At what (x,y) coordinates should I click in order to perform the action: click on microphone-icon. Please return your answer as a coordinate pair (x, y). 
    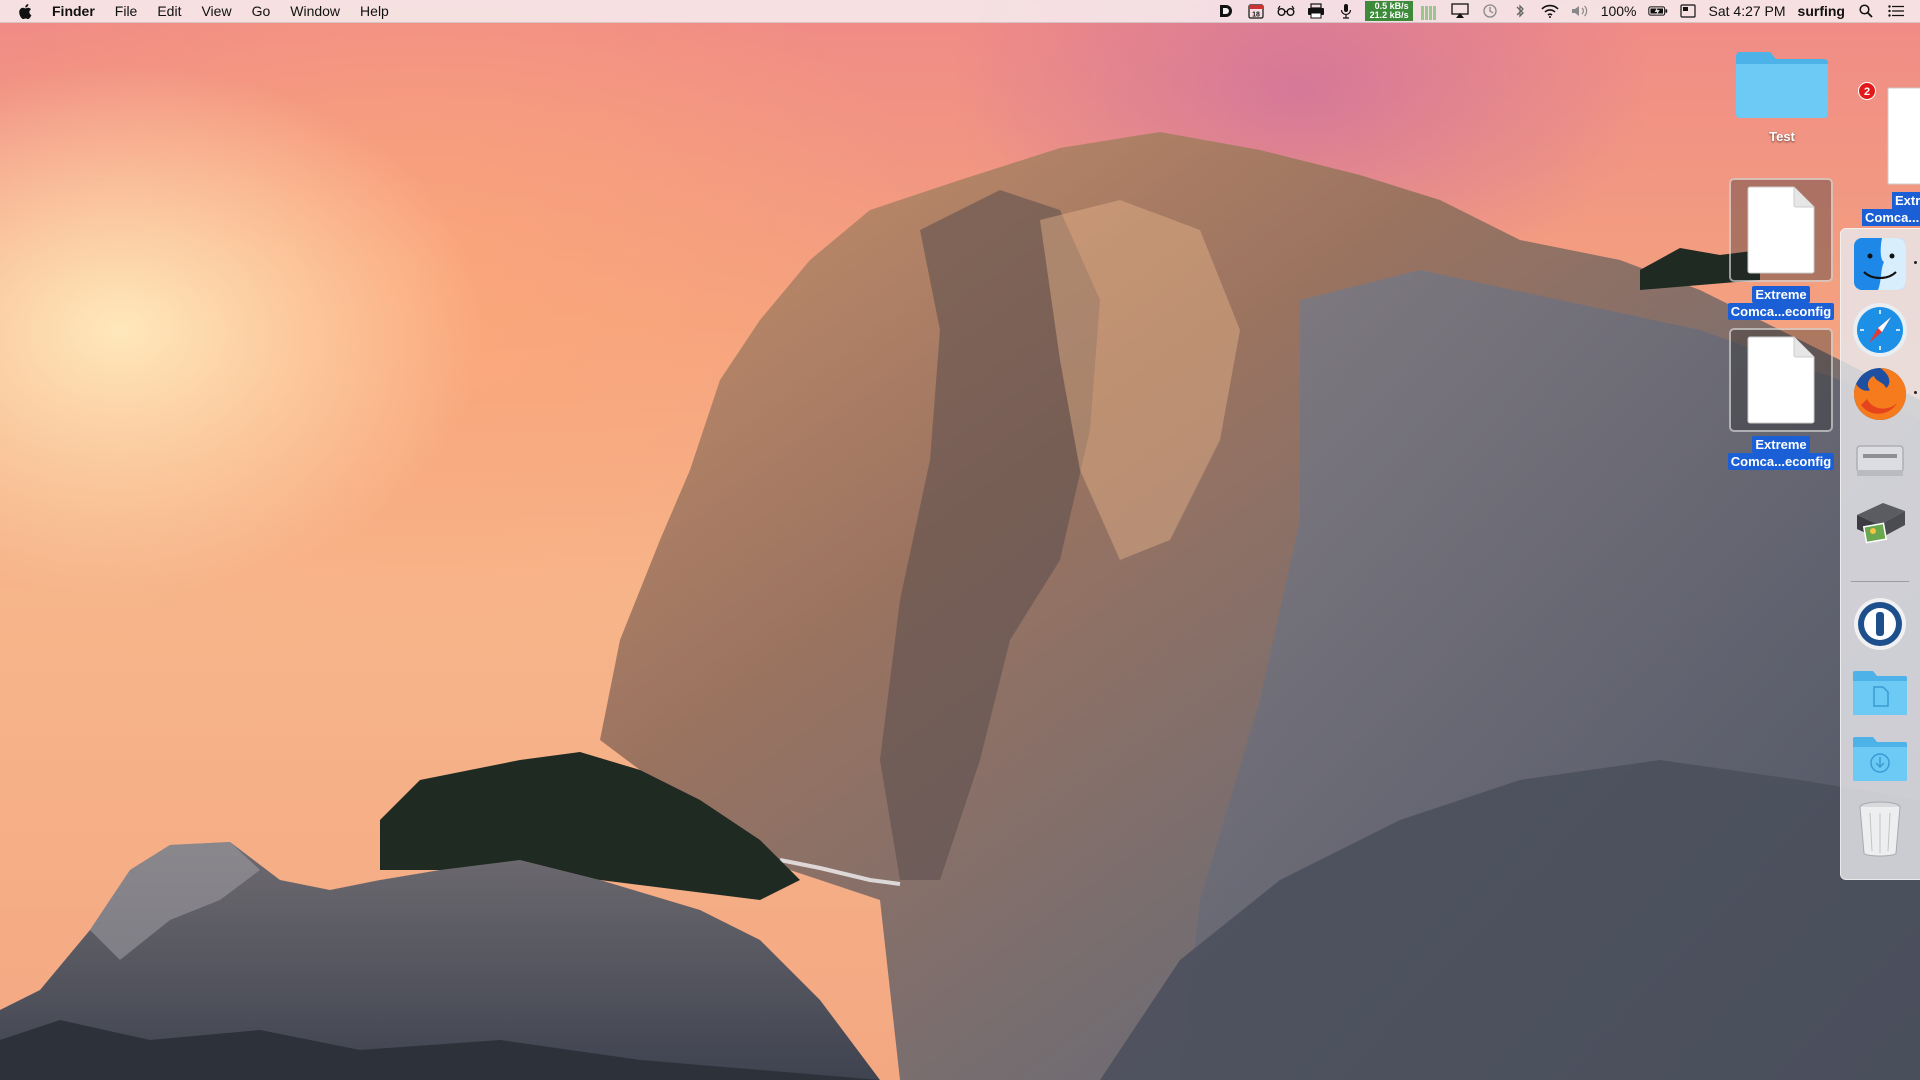
    Looking at the image, I should click on (1346, 11).